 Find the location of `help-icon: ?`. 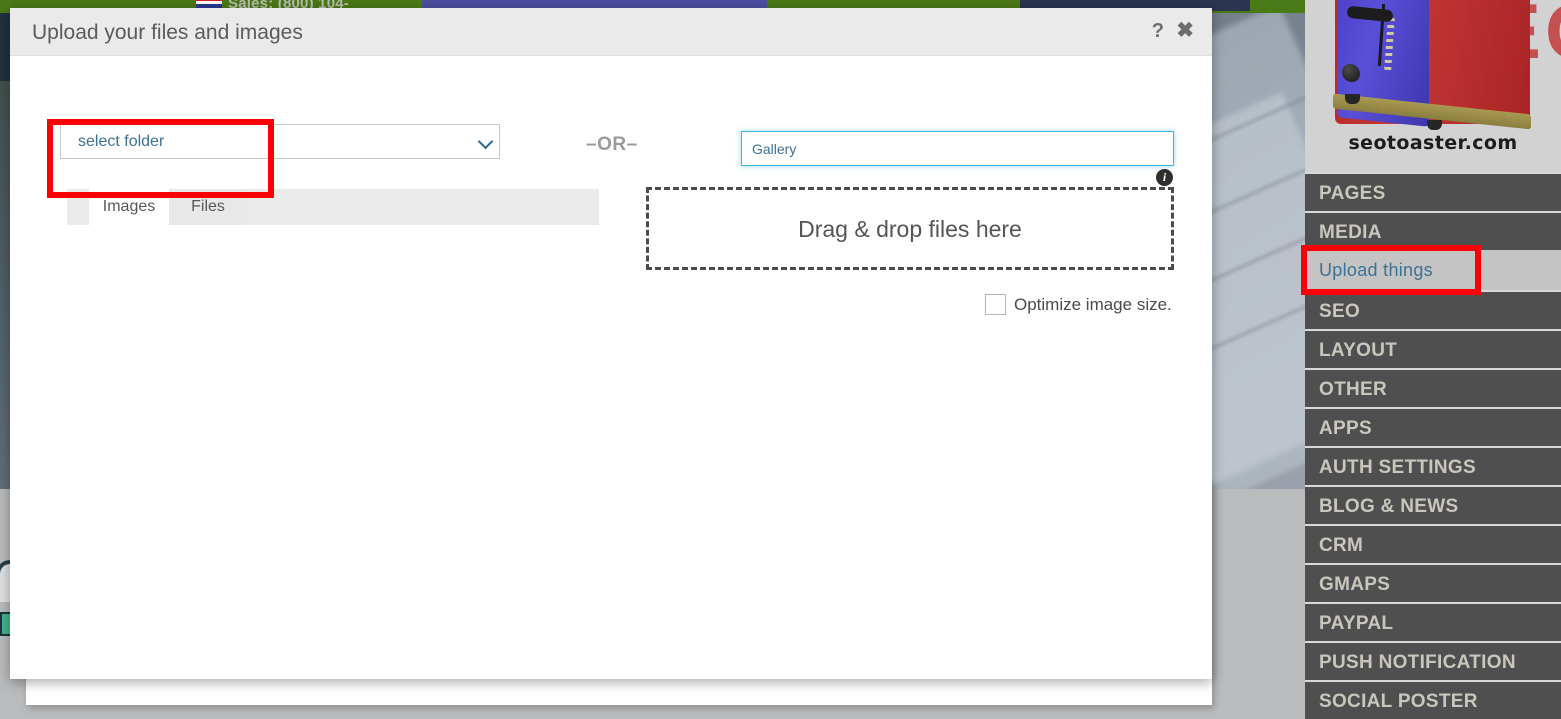

help-icon: ? is located at coordinates (1158, 31).